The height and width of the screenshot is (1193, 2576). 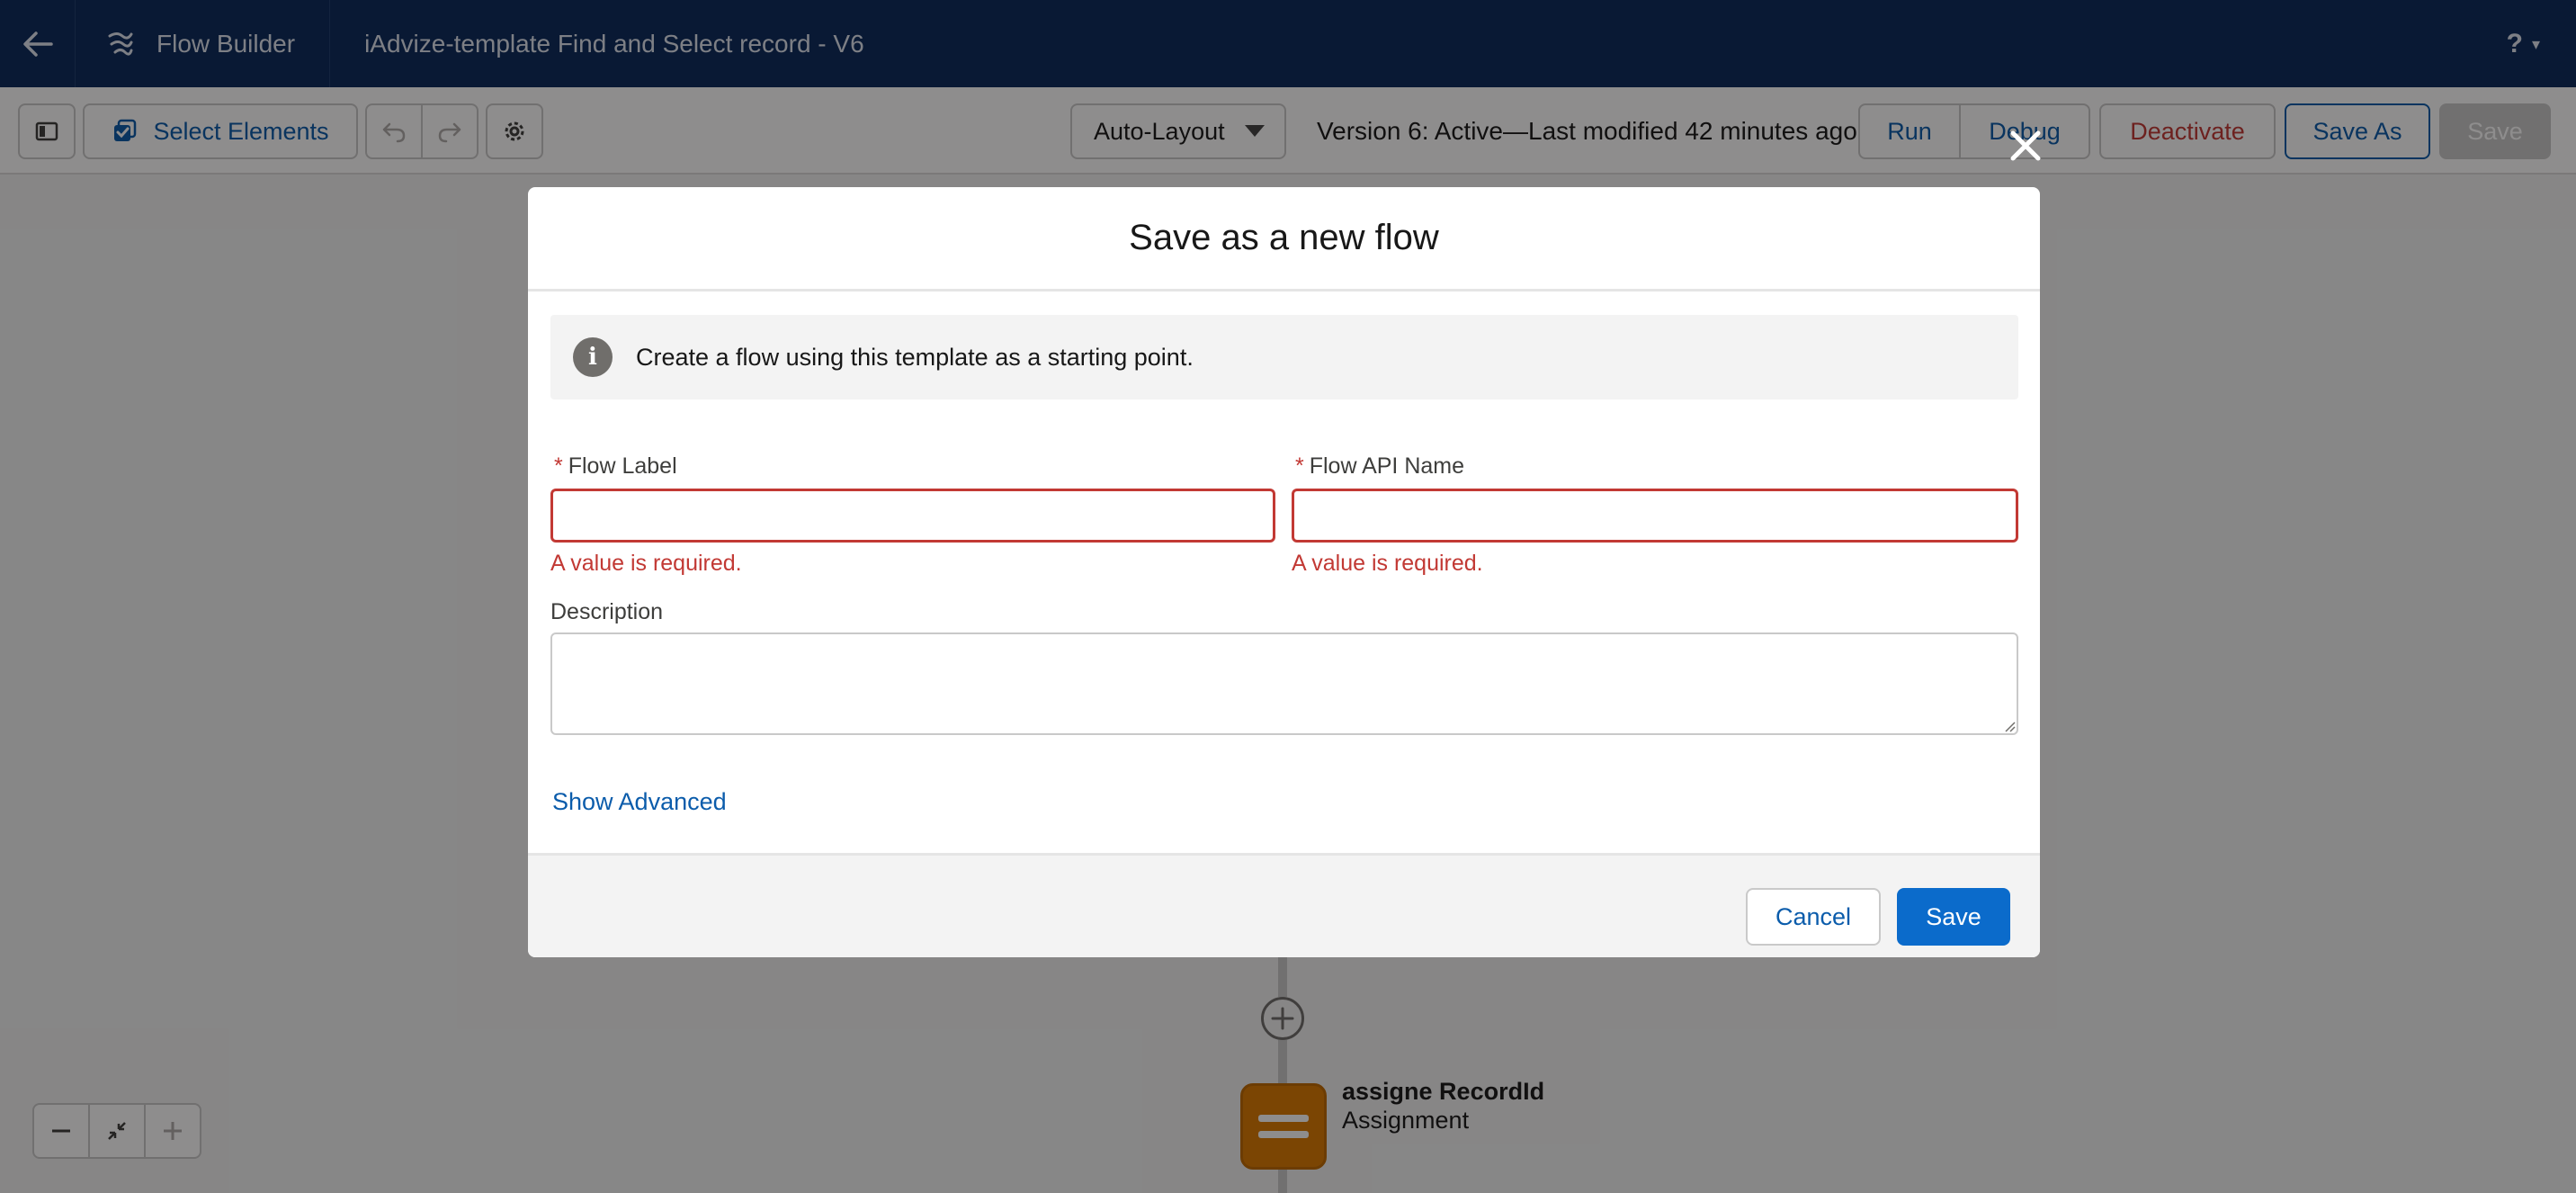 I want to click on save-button: Save, so click(x=1953, y=917).